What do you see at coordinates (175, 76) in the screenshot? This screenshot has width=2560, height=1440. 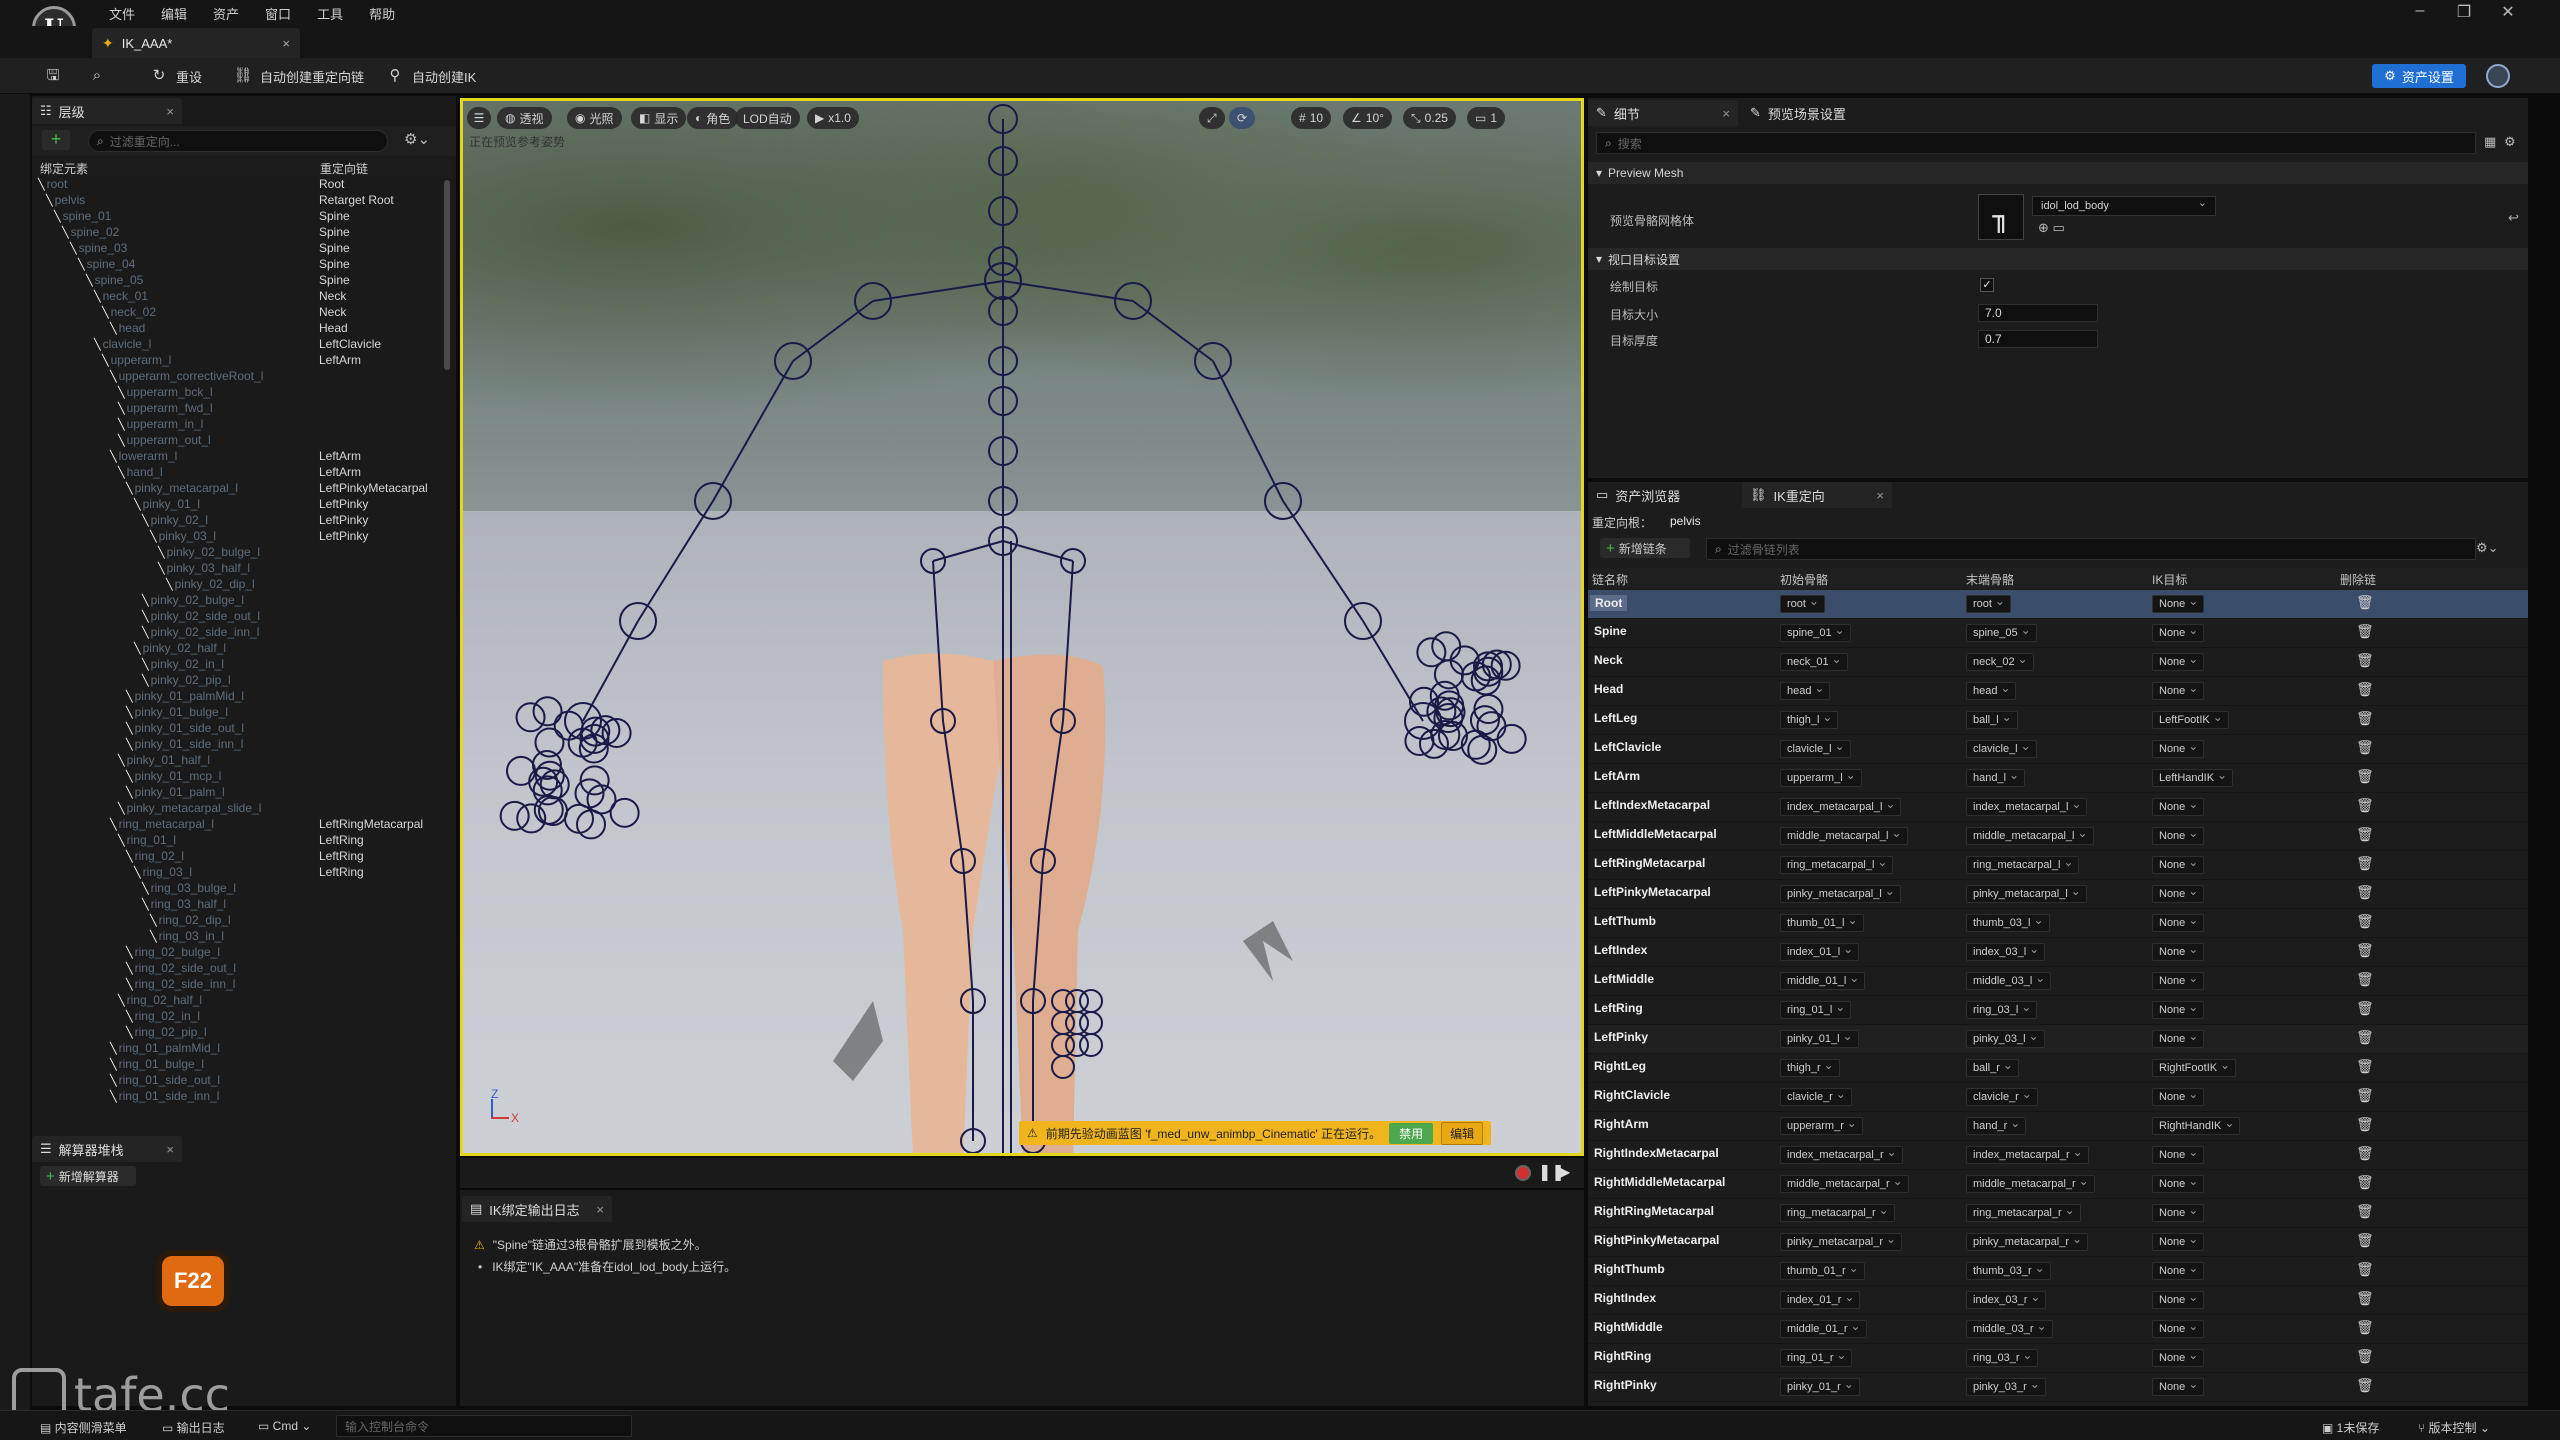 I see `reset-button: ↻ 重设` at bounding box center [175, 76].